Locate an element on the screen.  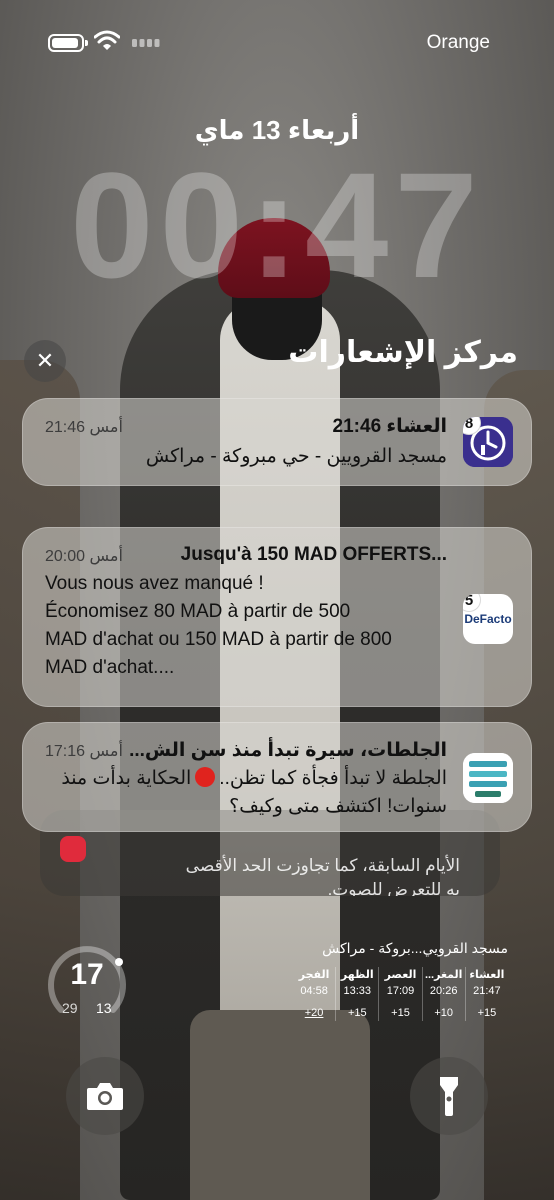
temperature-high: 13 is located at coordinates (104, 1008).